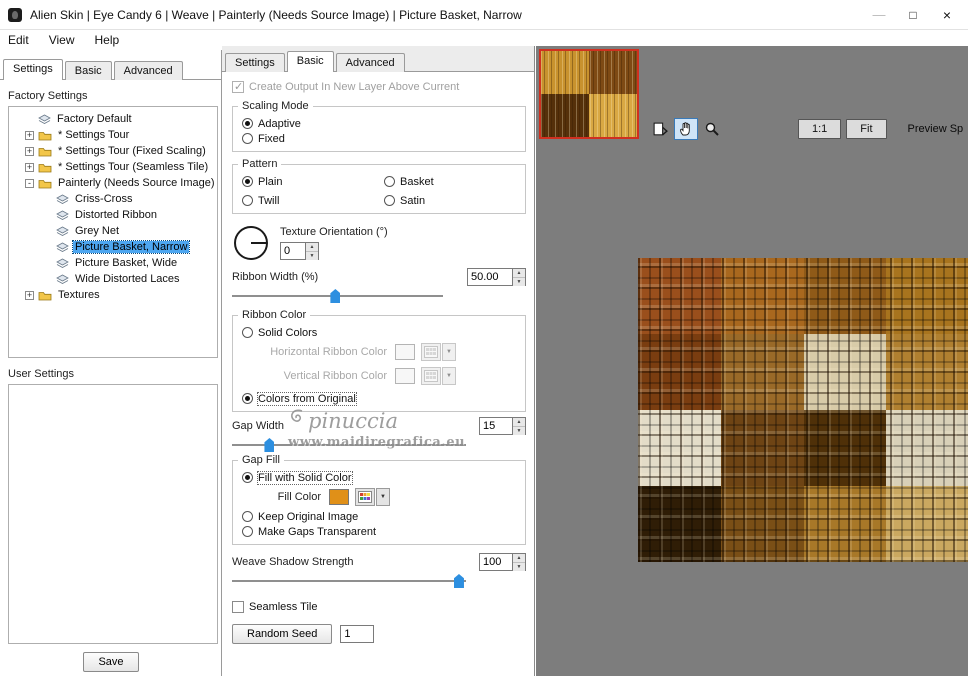 The image size is (968, 676). What do you see at coordinates (293, 251) in the screenshot?
I see `texture-orientation-input` at bounding box center [293, 251].